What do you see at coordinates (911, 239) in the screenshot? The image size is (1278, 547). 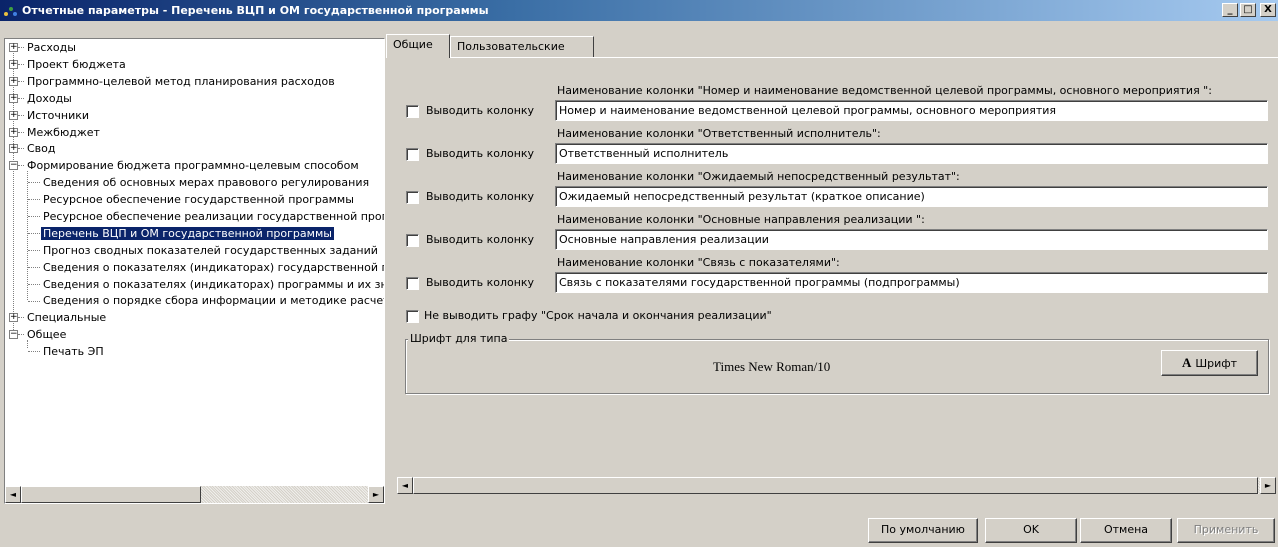 I see `column-name-input: Основные направления реализации` at bounding box center [911, 239].